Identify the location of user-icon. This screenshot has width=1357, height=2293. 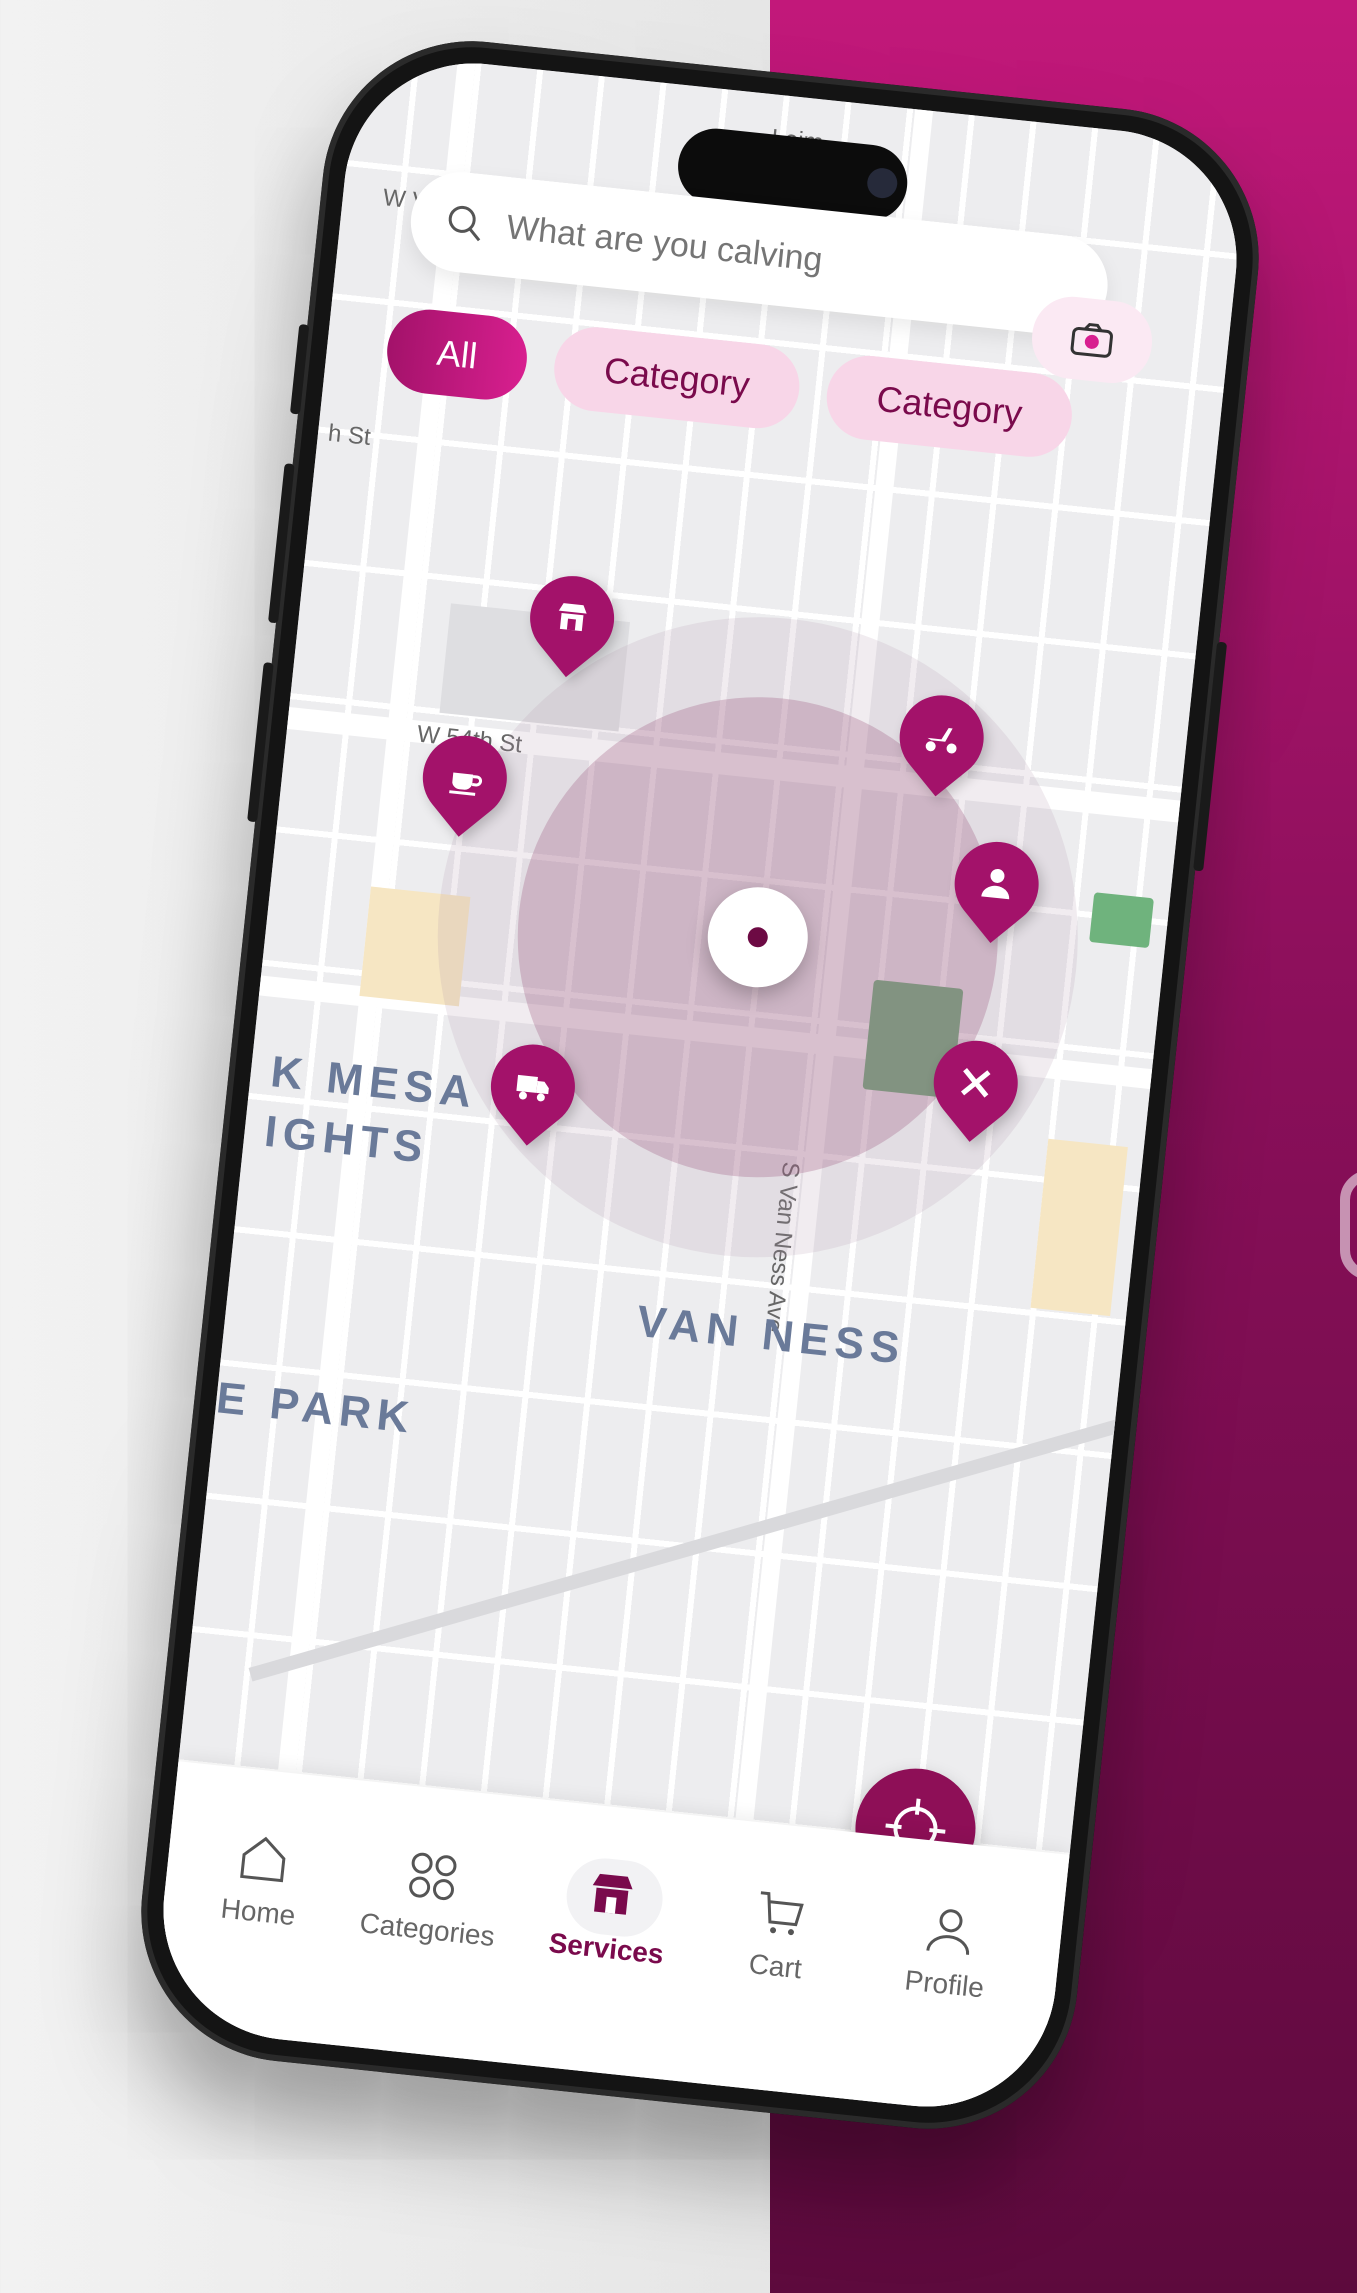
(948, 1932).